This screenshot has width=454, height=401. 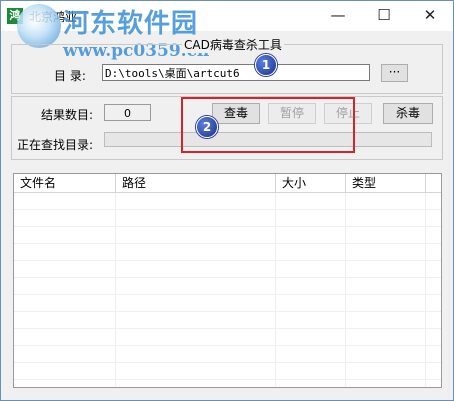 I want to click on result-count-label: 结果数目:, so click(x=67, y=115).